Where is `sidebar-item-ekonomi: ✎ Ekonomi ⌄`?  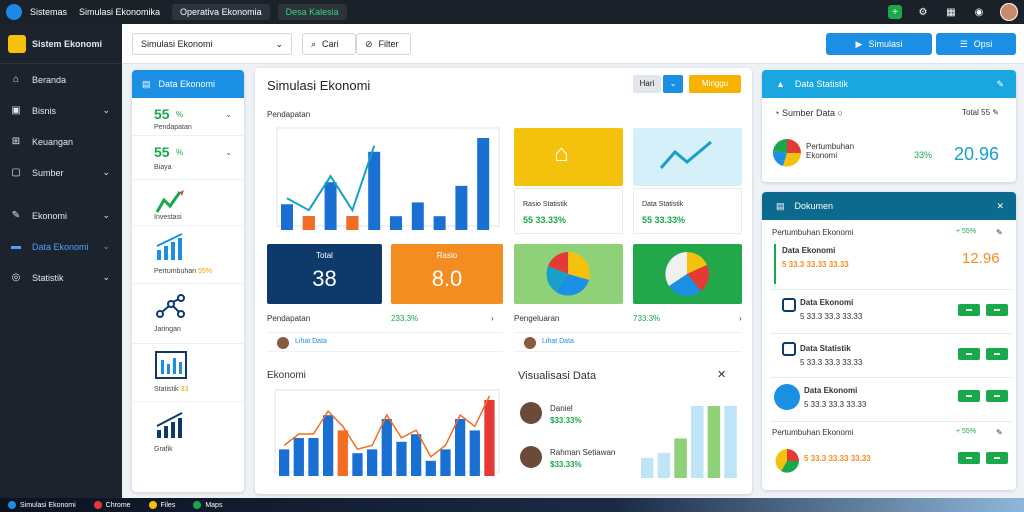 sidebar-item-ekonomi: ✎ Ekonomi ⌄ is located at coordinates (61, 215).